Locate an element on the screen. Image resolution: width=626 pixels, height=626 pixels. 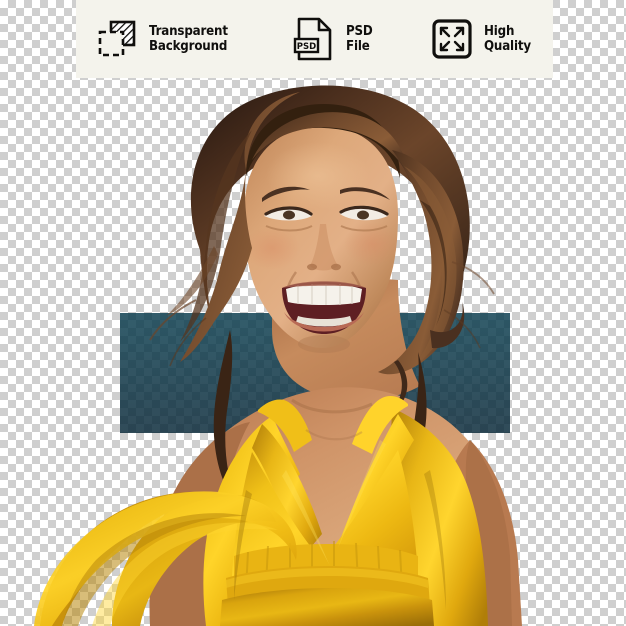
forehead-highlight is located at coordinates (318, 176).